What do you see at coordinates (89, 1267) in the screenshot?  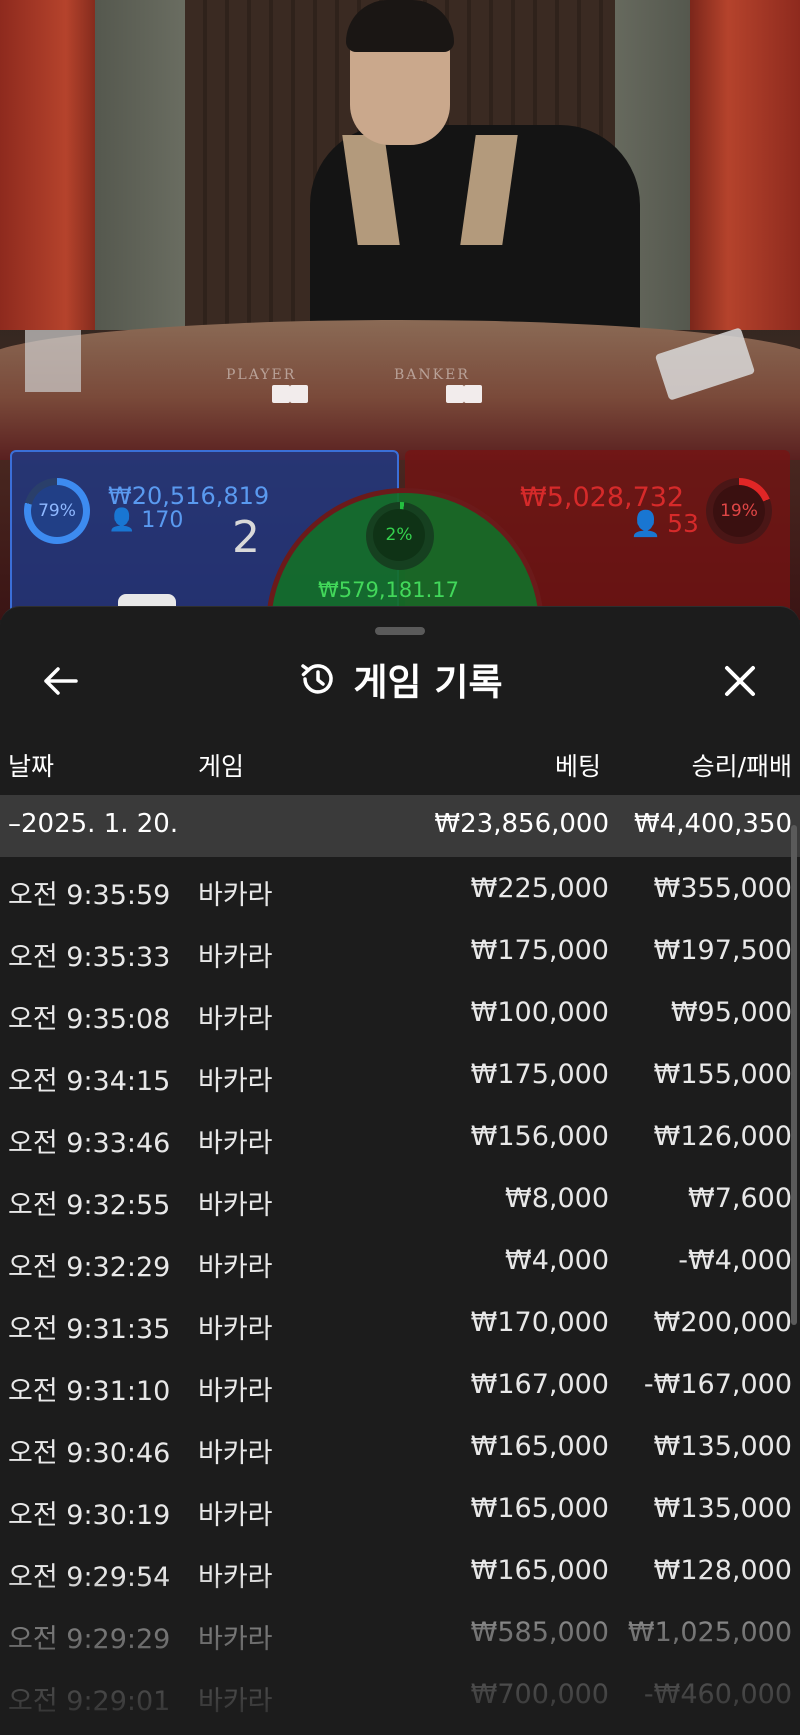 I see `row-time: 오전 9:32:29` at bounding box center [89, 1267].